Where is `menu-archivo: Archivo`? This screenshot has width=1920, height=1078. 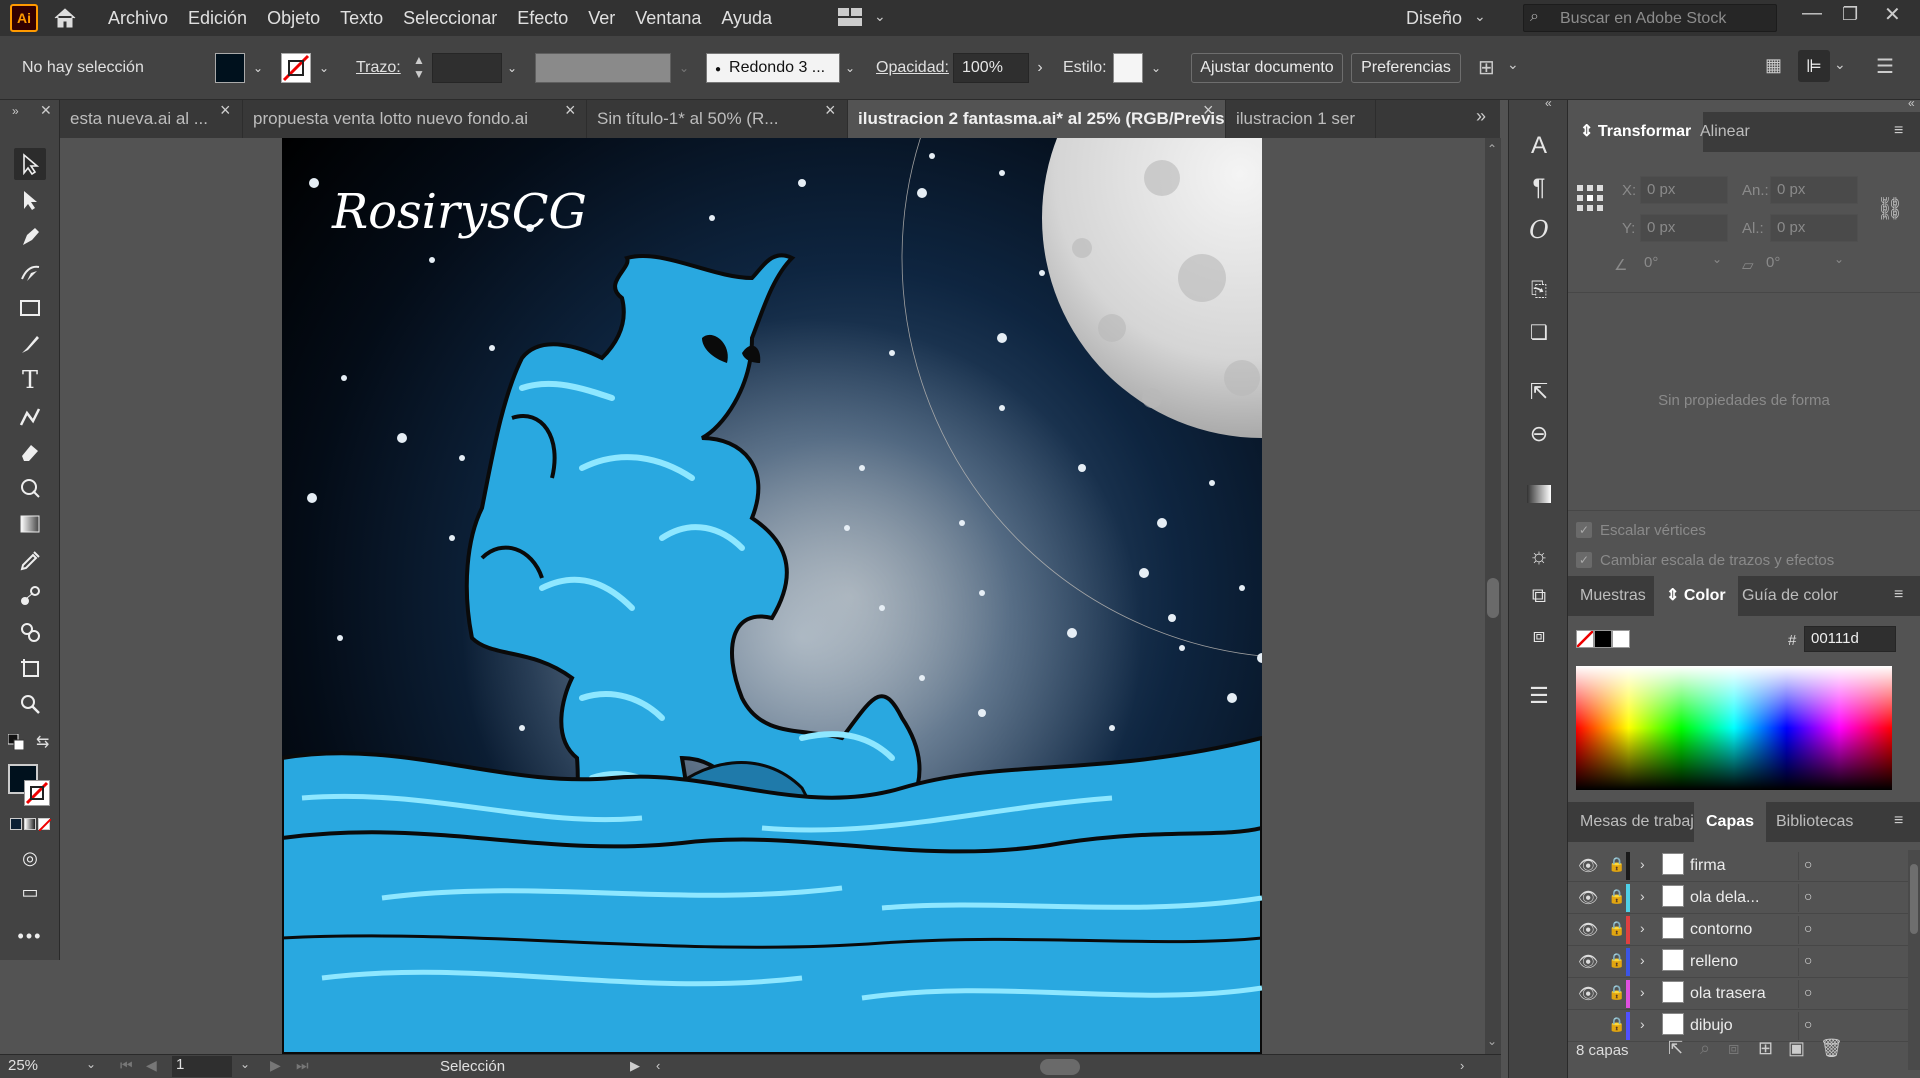 menu-archivo: Archivo is located at coordinates (138, 18).